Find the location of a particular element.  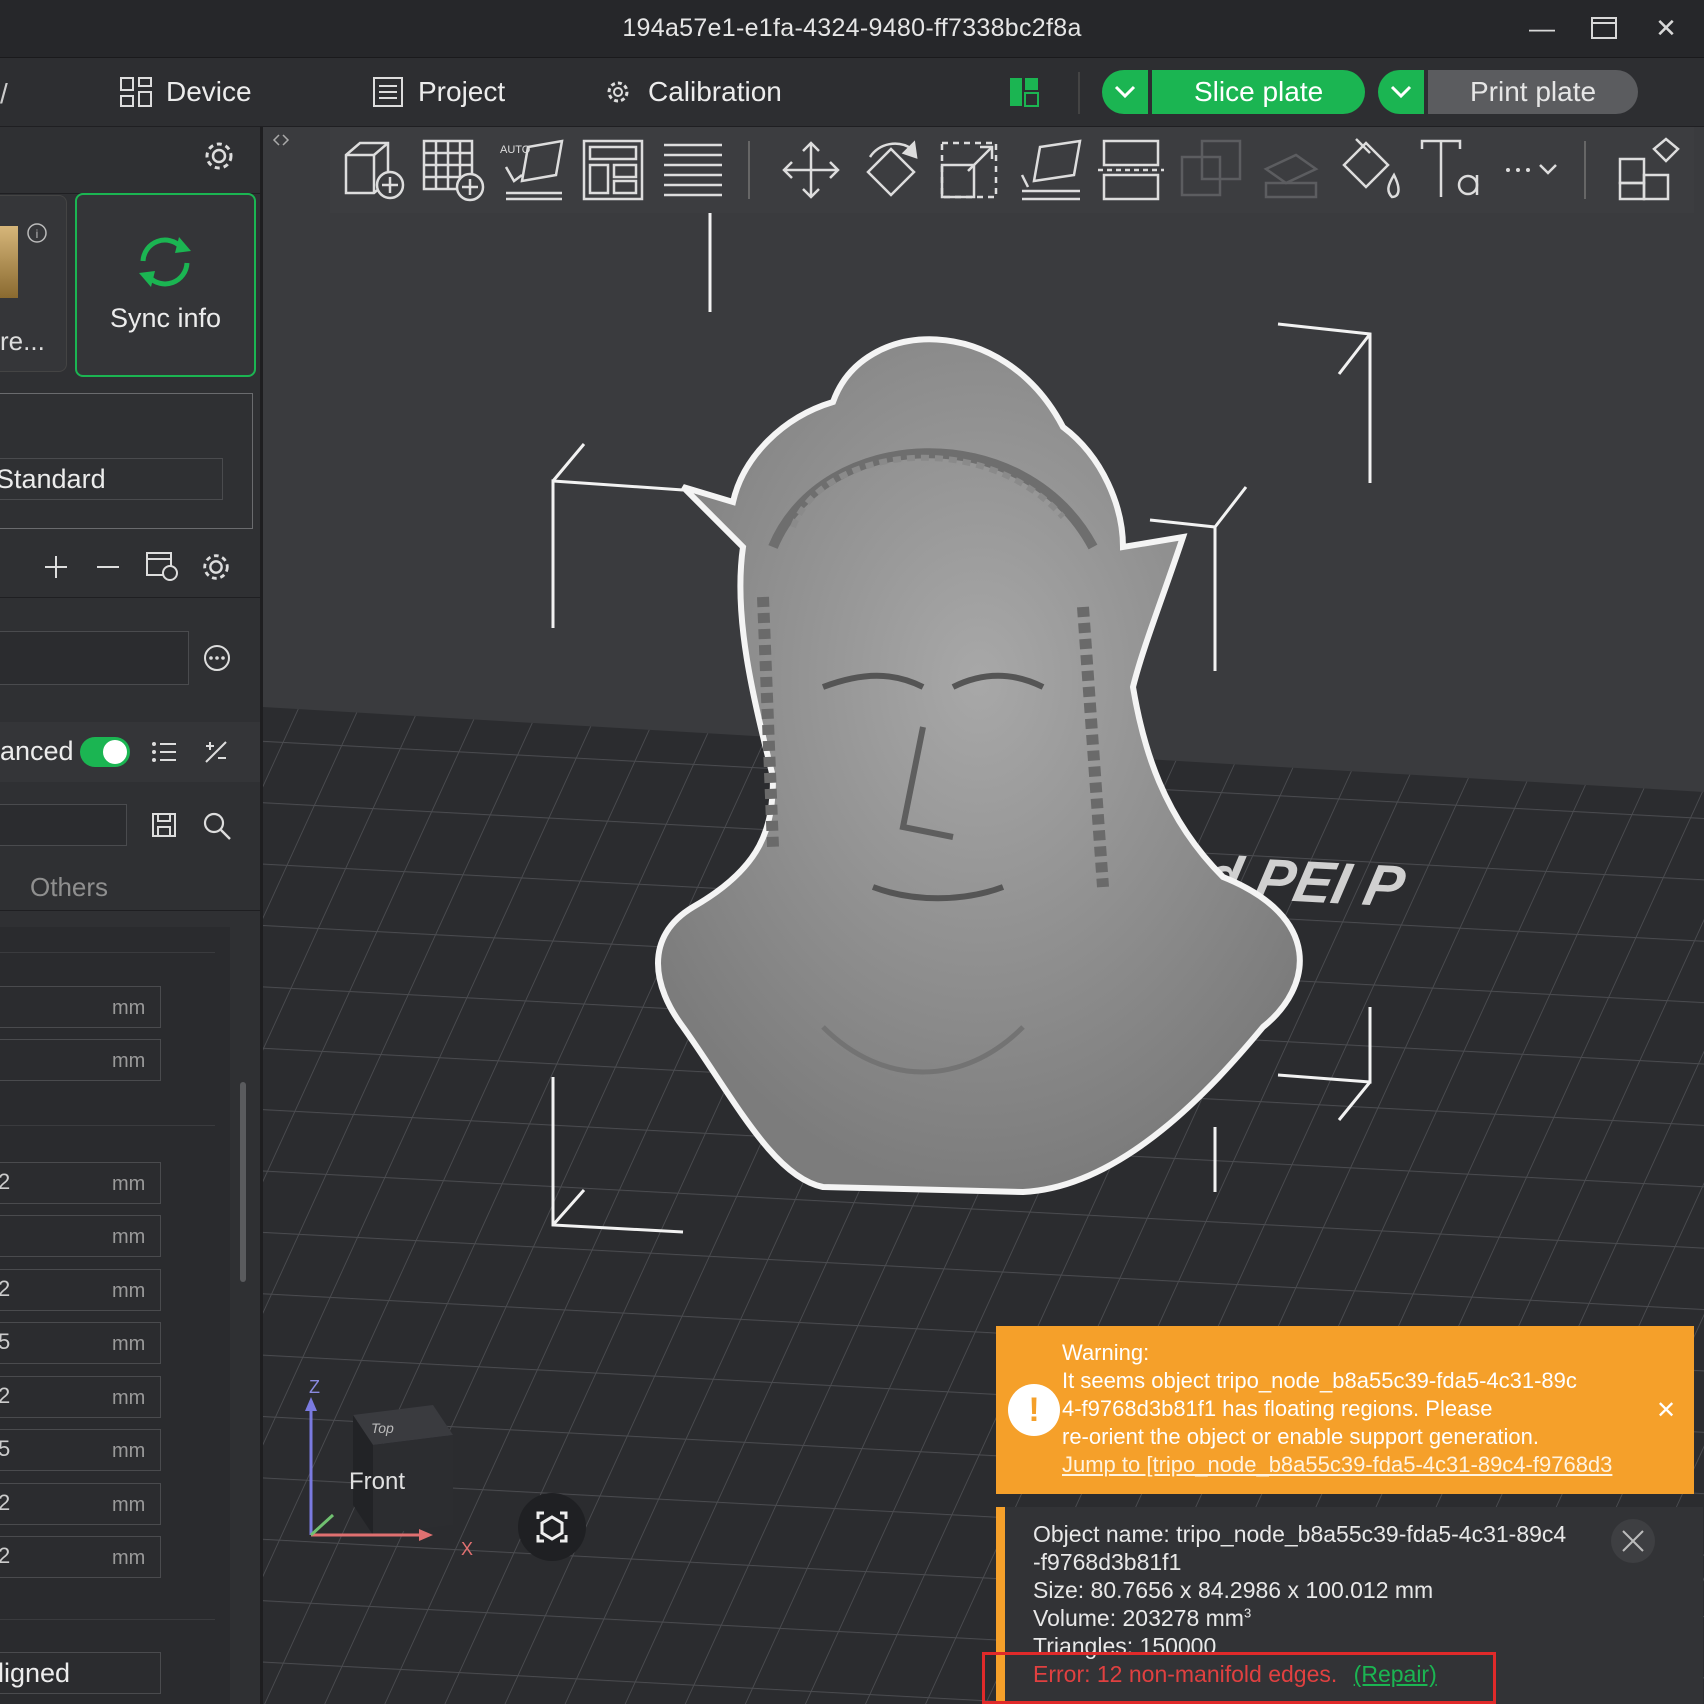

tab-project: Project is located at coordinates (437, 92).